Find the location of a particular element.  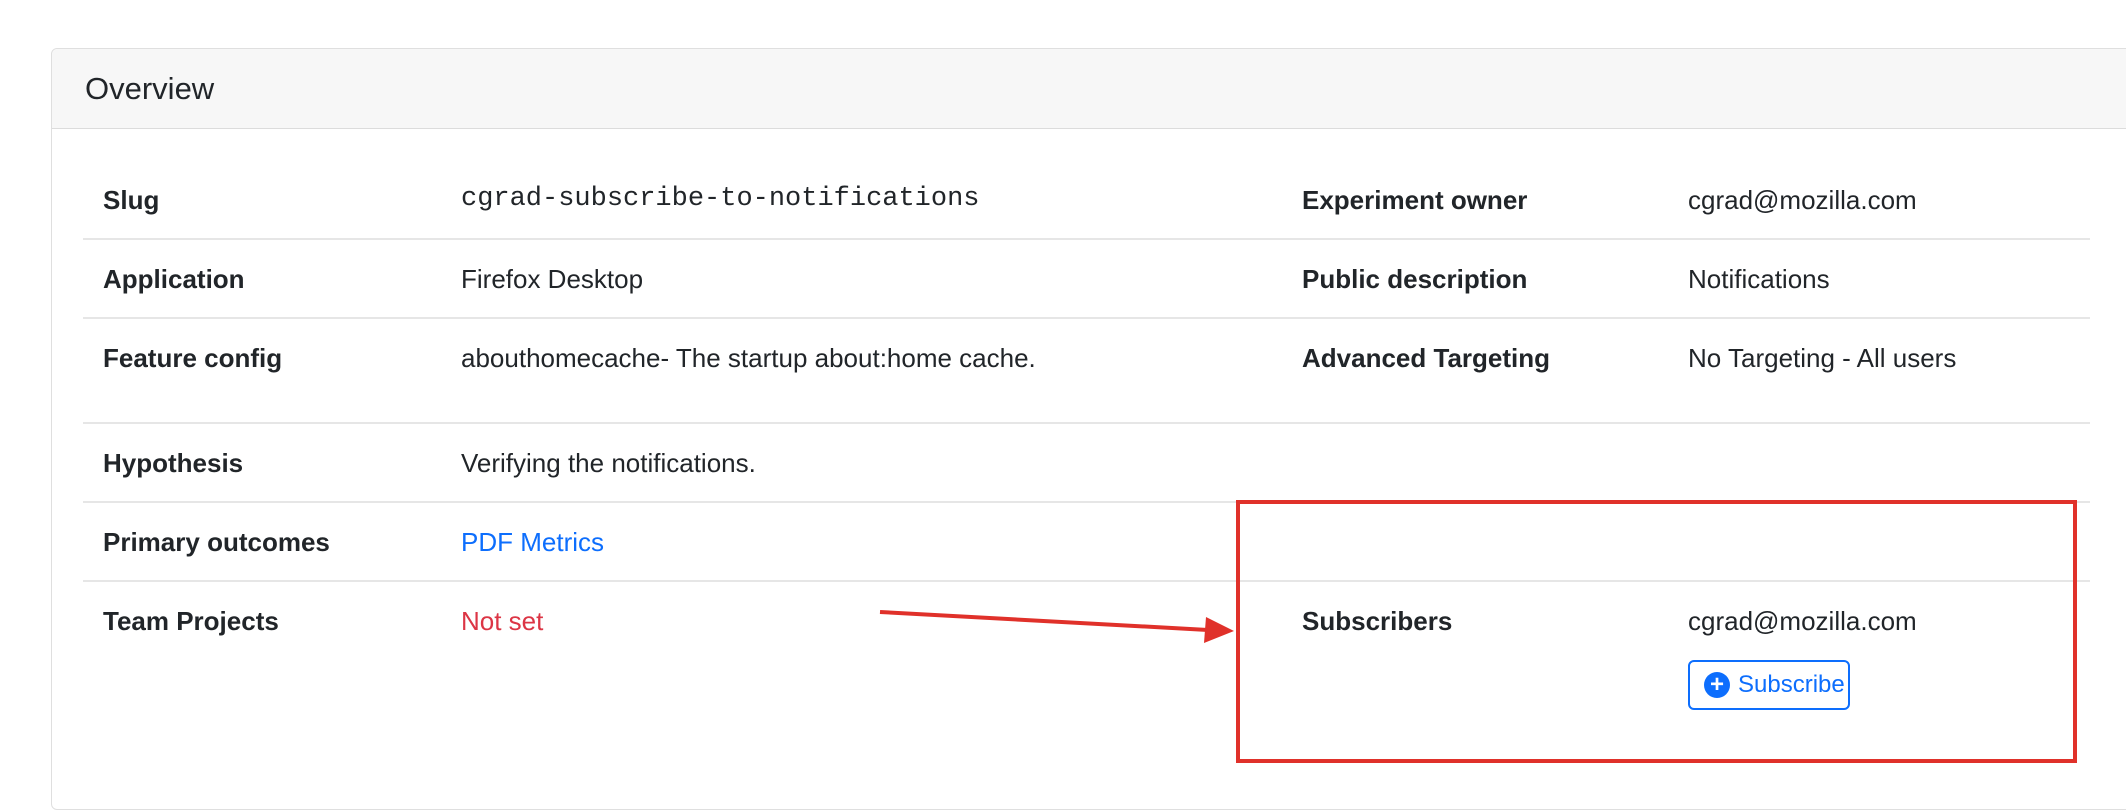

experiment-owner-value: cgrad@mozilla.com is located at coordinates (1802, 200).